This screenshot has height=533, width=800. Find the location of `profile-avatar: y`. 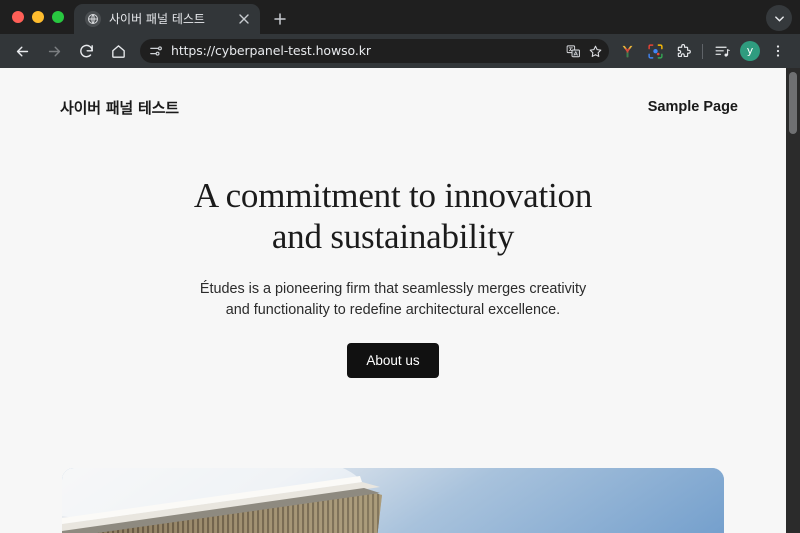

profile-avatar: y is located at coordinates (750, 51).